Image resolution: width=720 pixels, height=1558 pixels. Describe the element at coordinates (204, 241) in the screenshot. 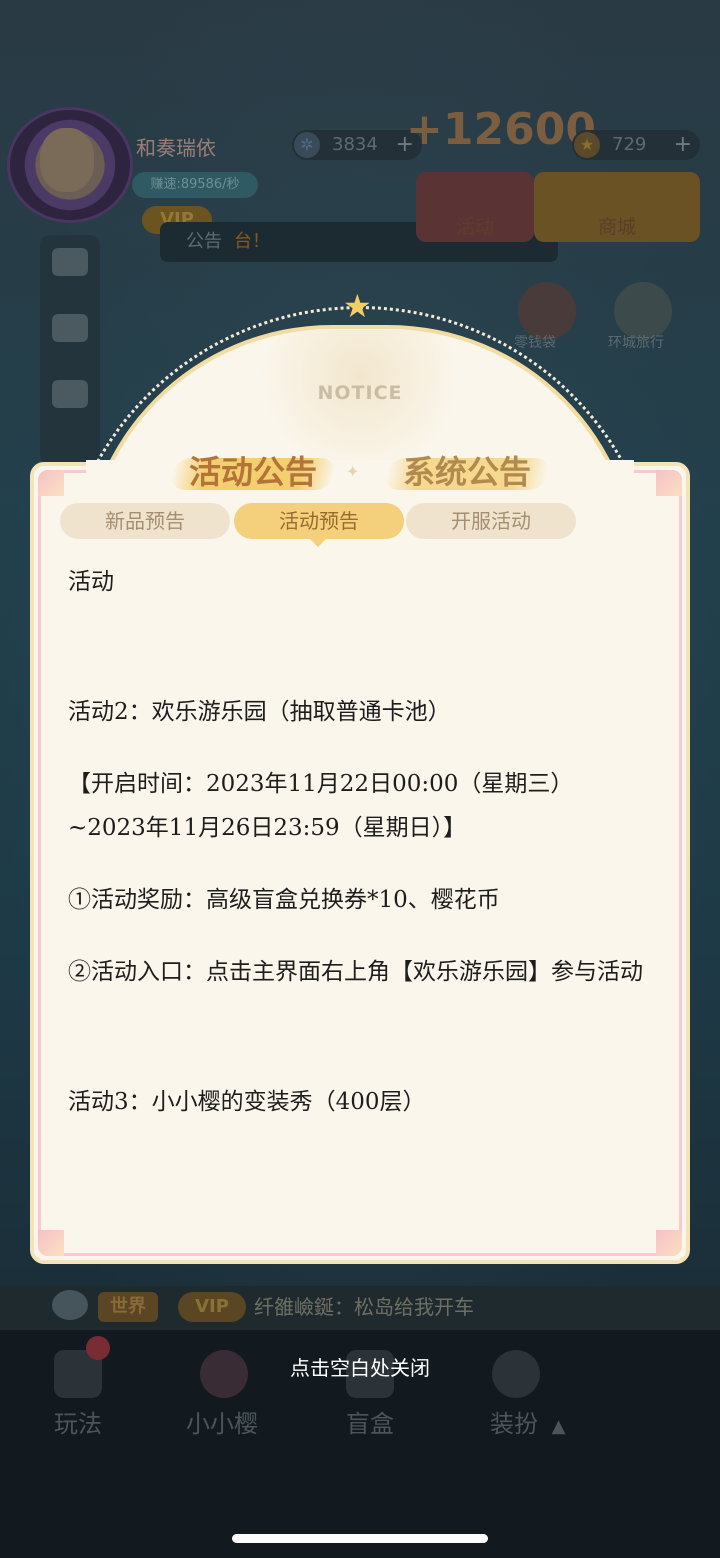

I see `announcement-label: 公告` at that location.